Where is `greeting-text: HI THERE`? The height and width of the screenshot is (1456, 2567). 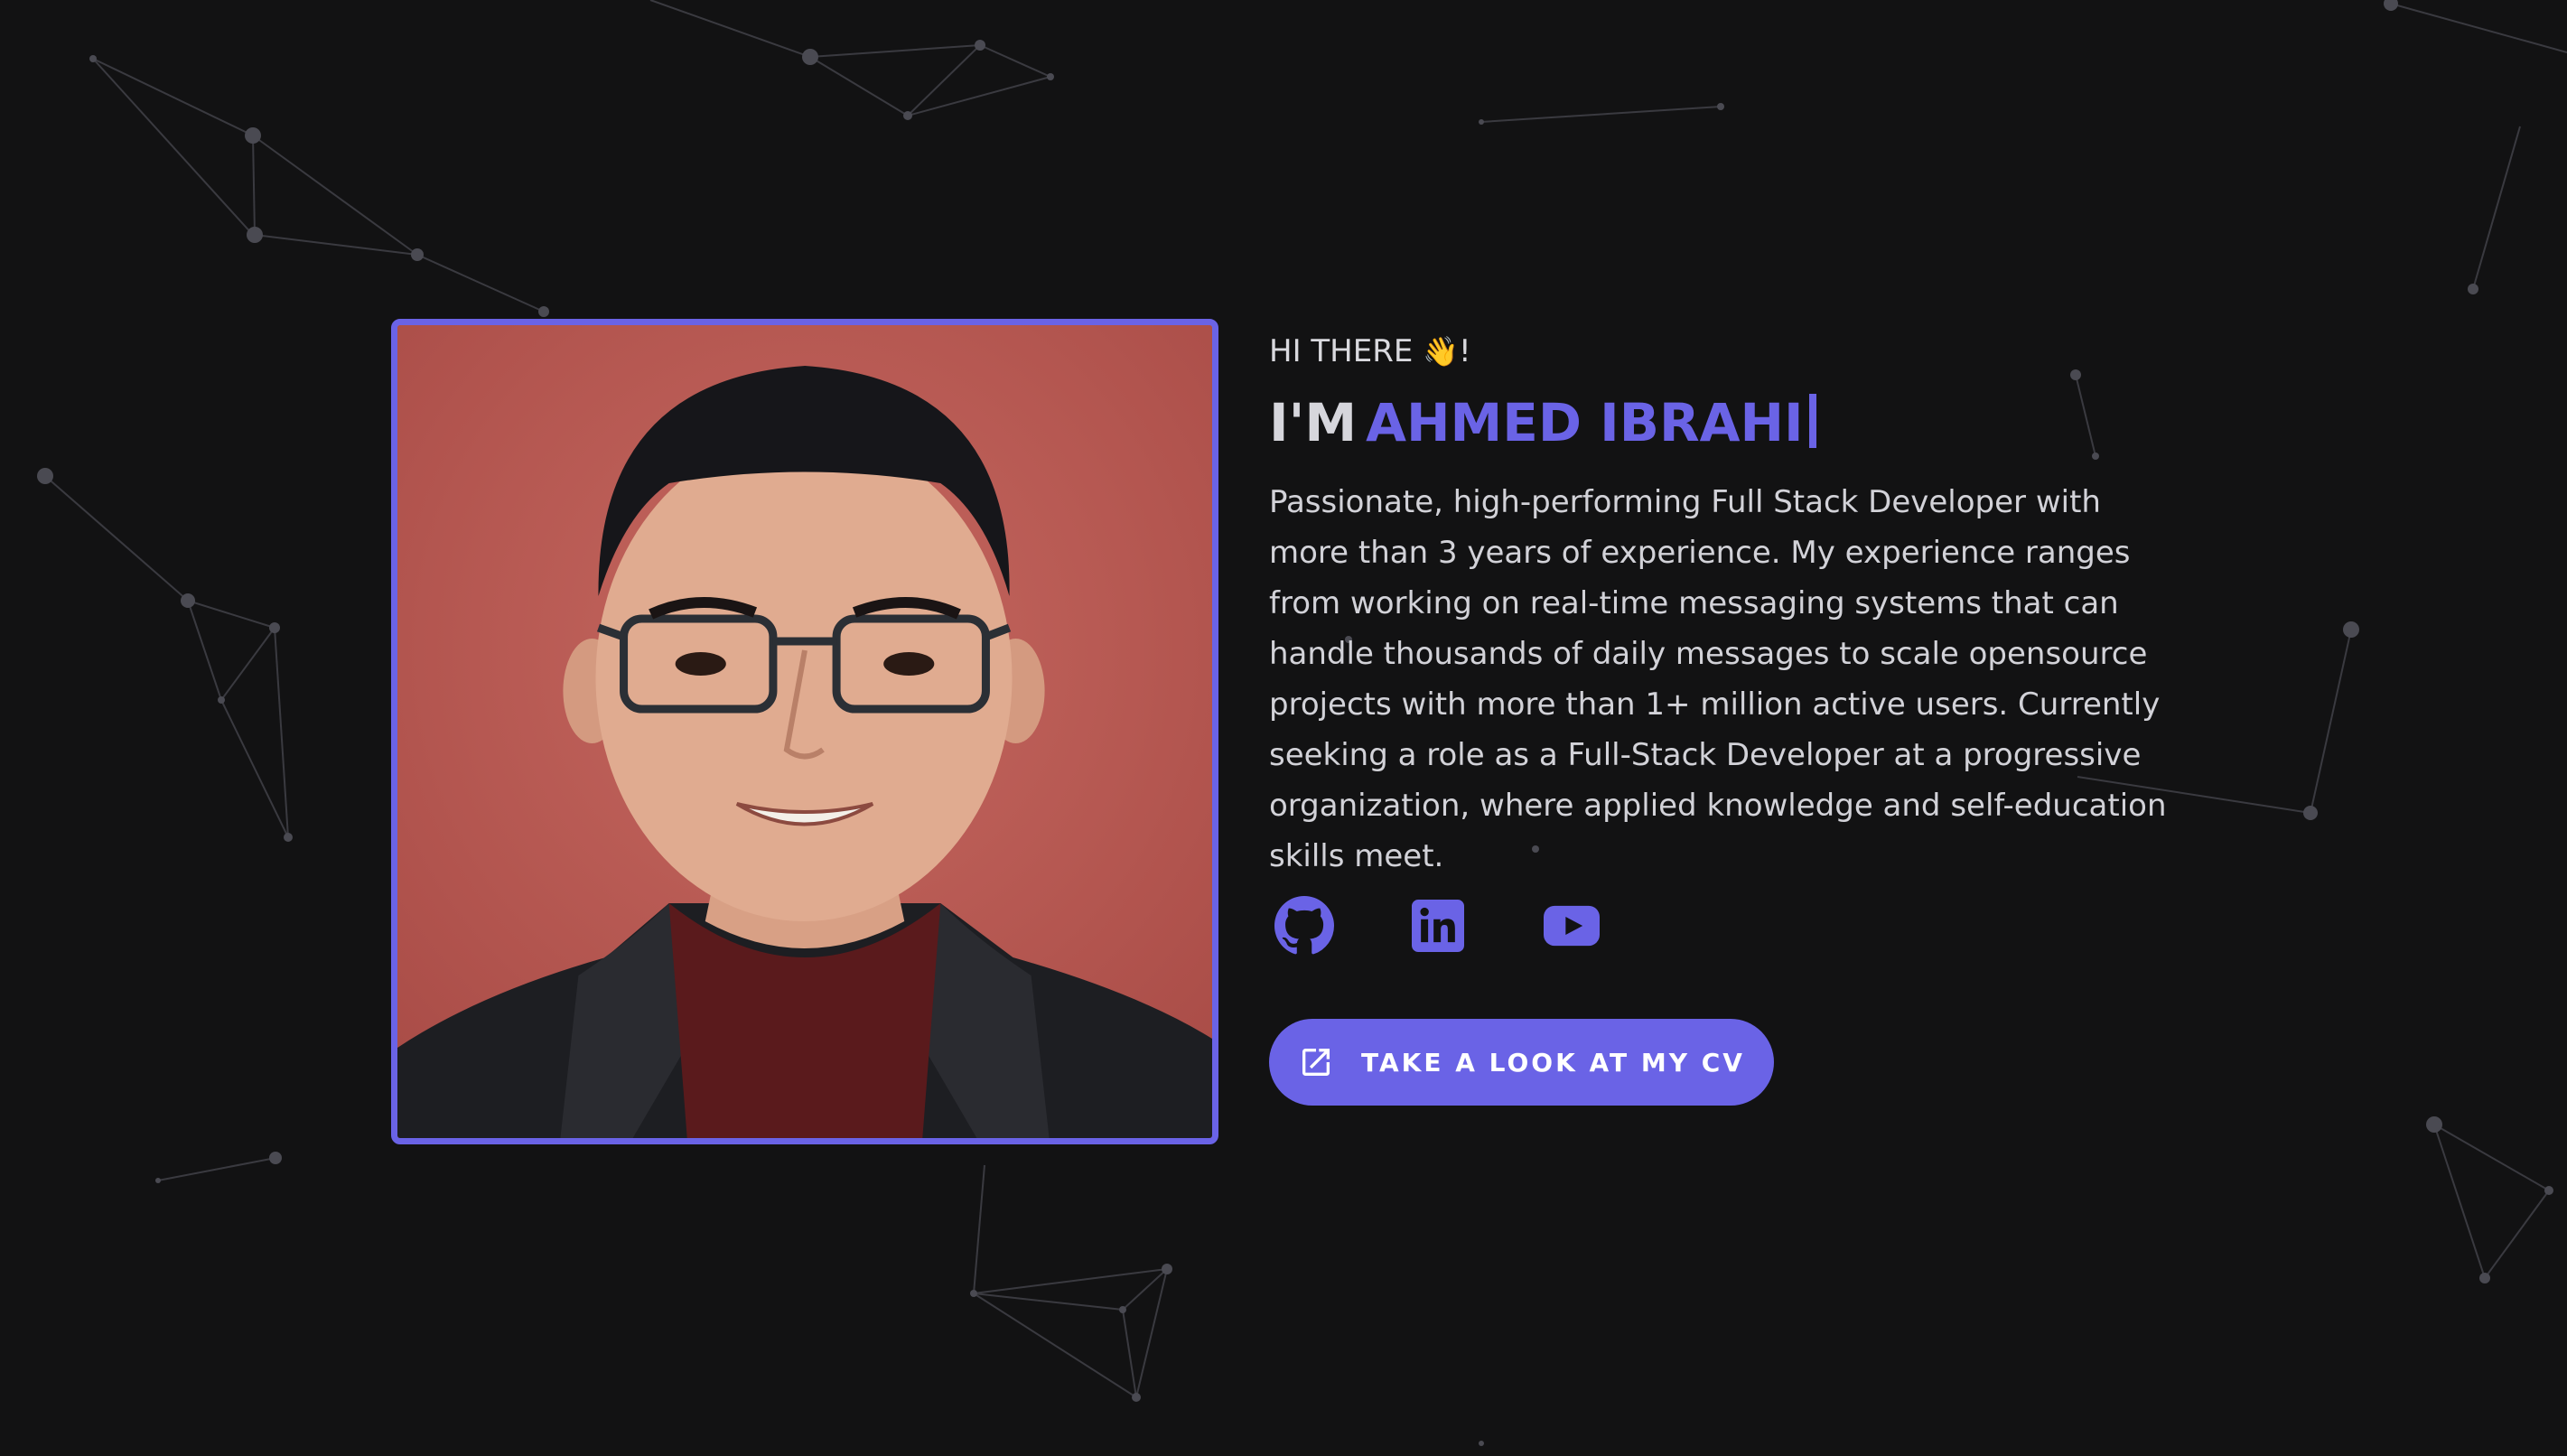
greeting-text: HI THERE is located at coordinates (1341, 351).